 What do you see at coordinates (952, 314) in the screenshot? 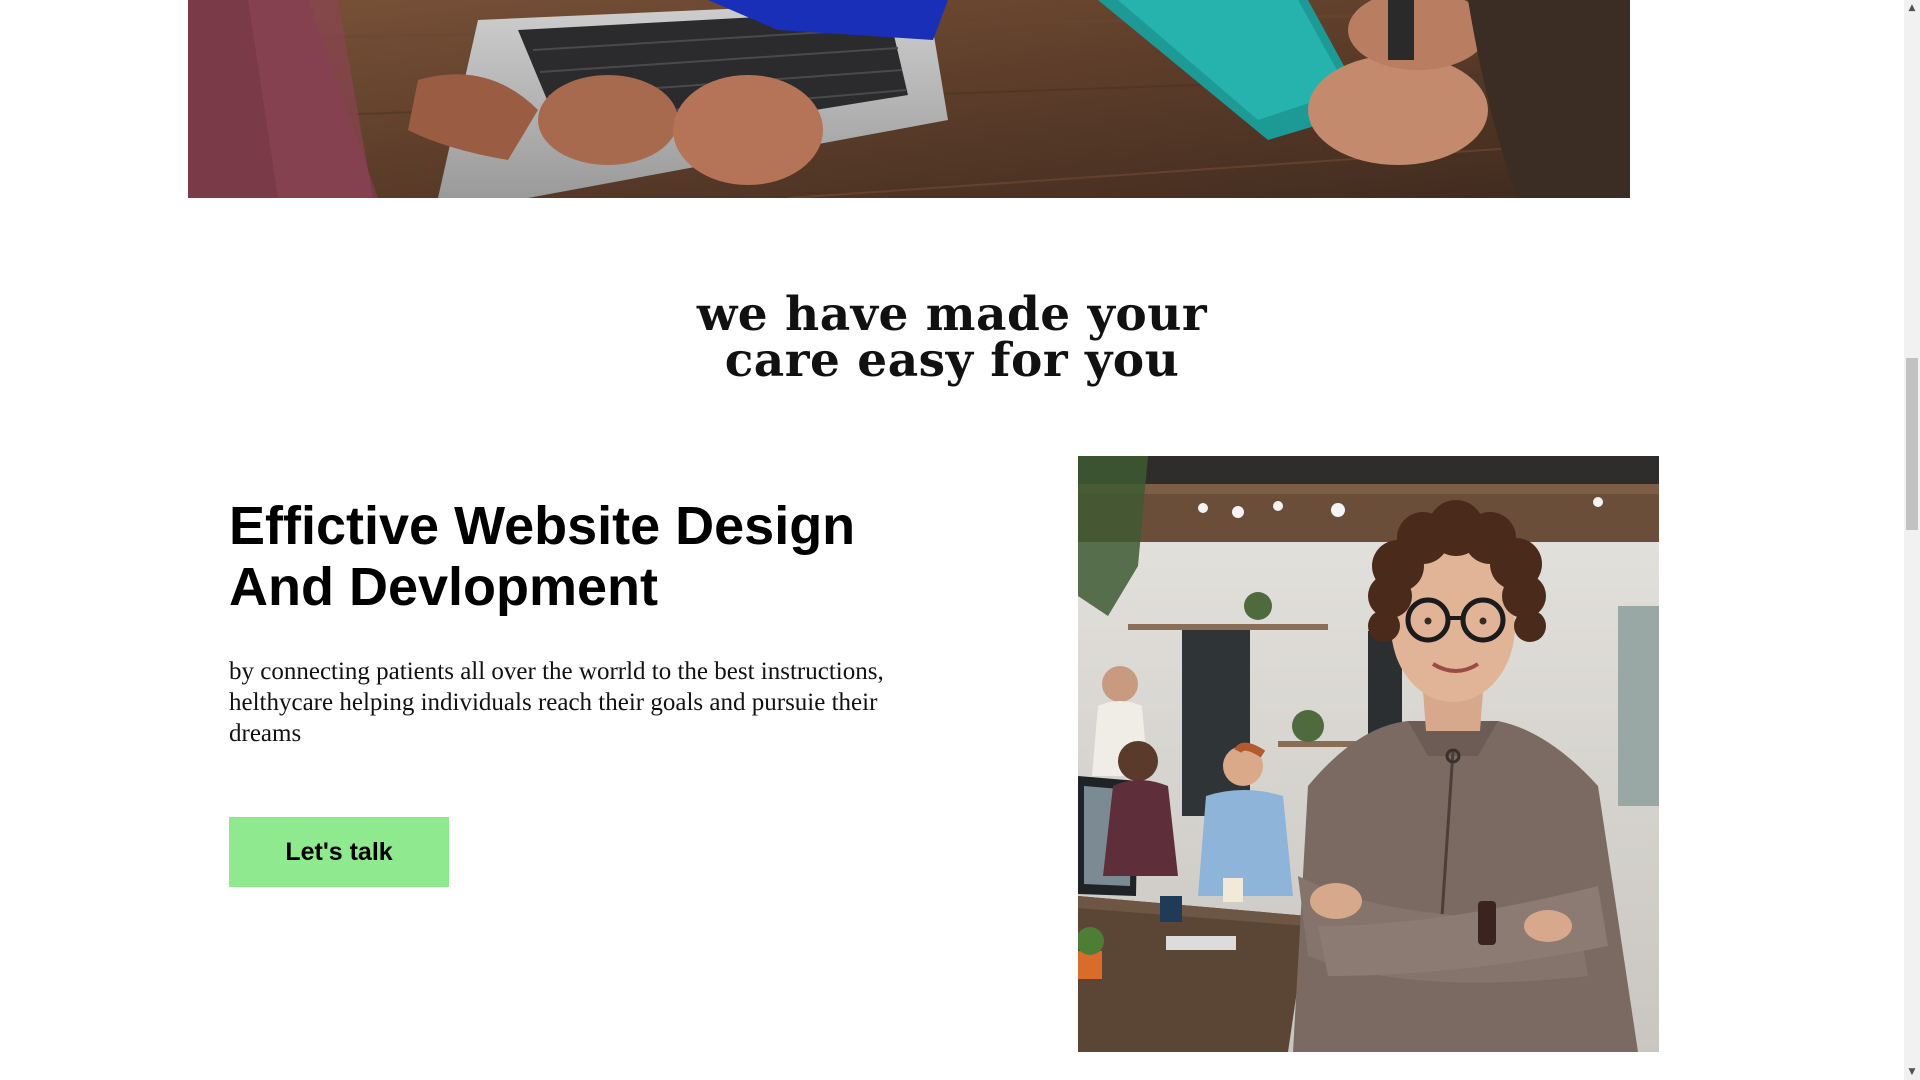
I see `section-heading-line-1: we have made your` at bounding box center [952, 314].